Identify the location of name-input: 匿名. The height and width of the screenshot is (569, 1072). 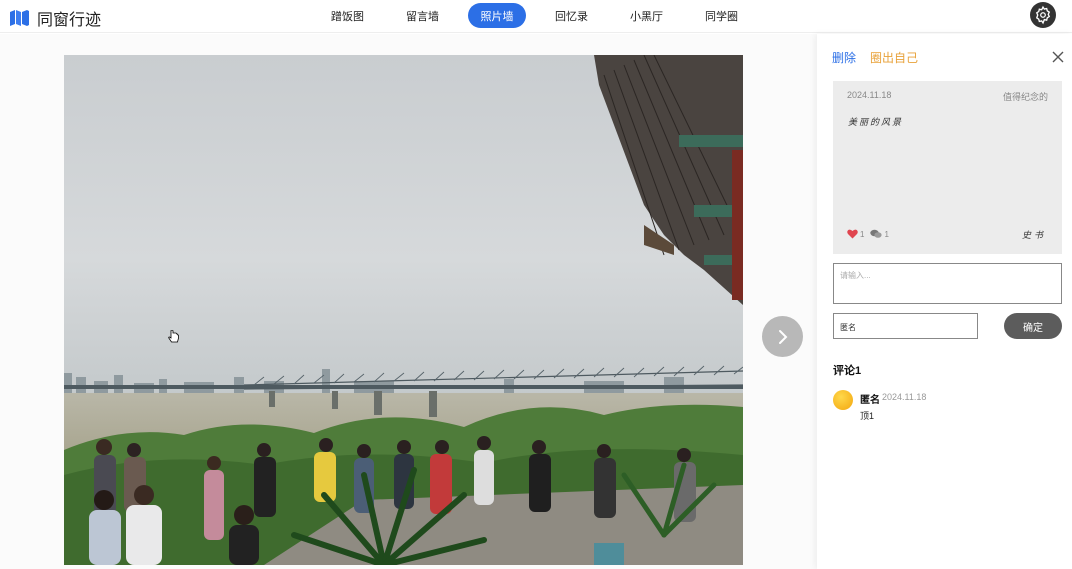
(905, 326).